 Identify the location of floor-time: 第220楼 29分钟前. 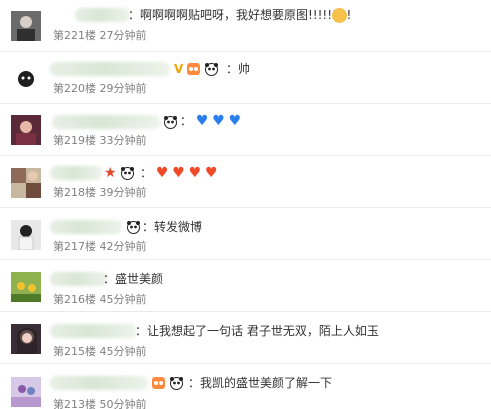
(100, 88).